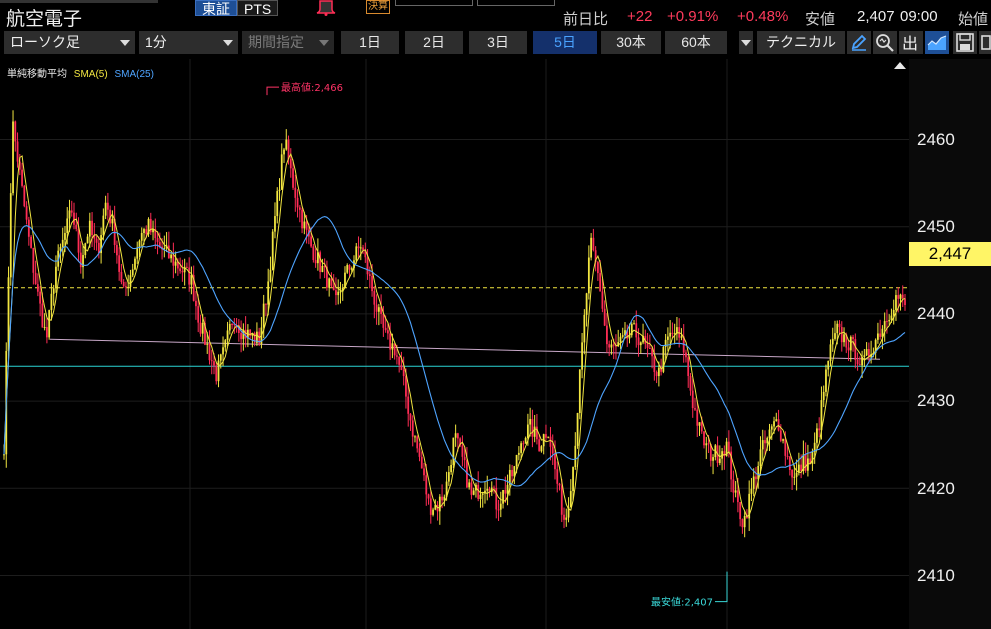 The width and height of the screenshot is (991, 629). Describe the element at coordinates (565, 42) in the screenshot. I see `period-5day: 5日` at that location.